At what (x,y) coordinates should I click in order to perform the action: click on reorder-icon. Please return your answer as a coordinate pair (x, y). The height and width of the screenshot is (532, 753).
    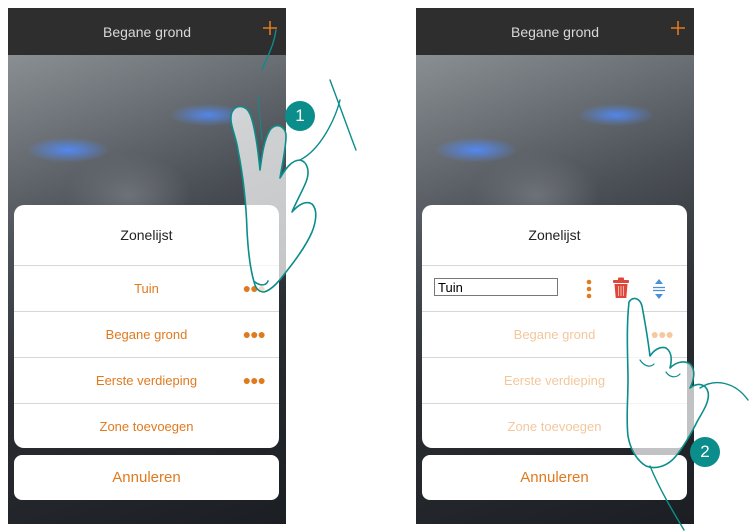
    Looking at the image, I should click on (659, 289).